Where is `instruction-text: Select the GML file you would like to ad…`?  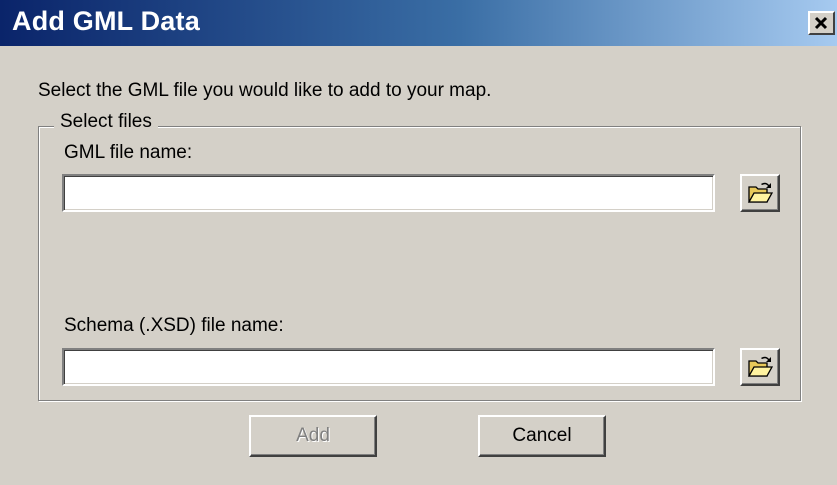 instruction-text: Select the GML file you would like to ad… is located at coordinates (265, 90).